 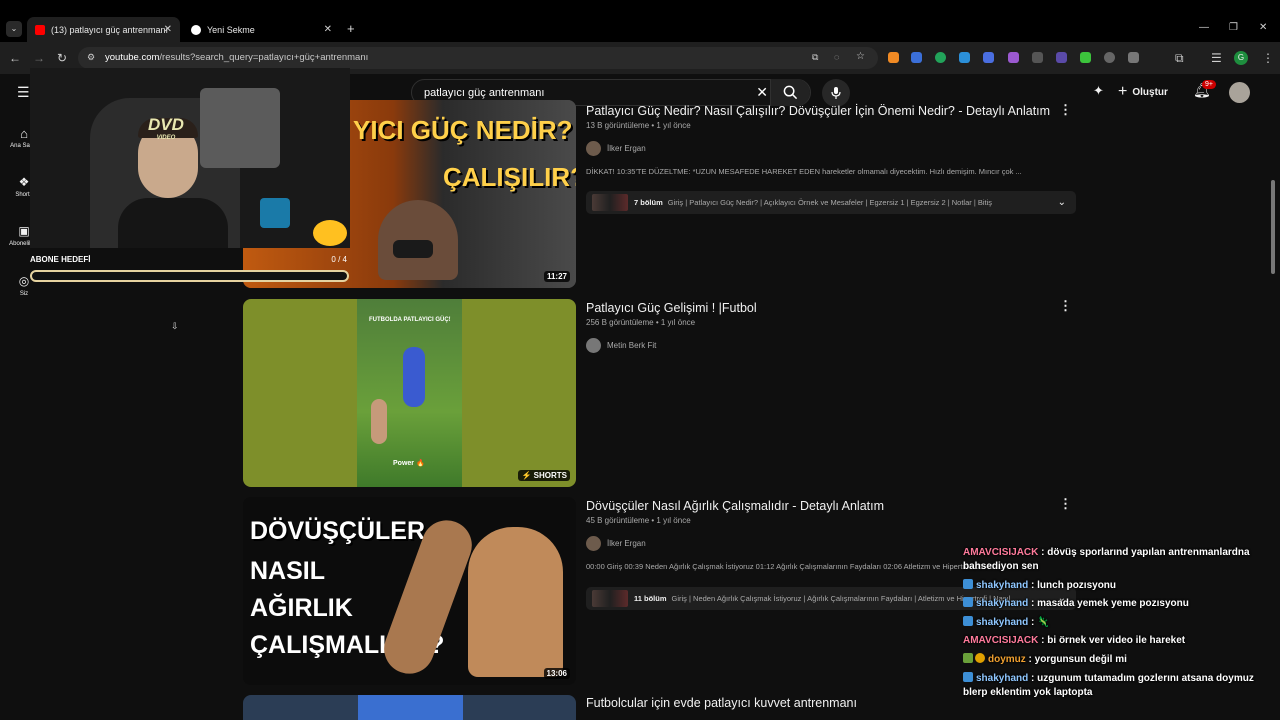 What do you see at coordinates (1113, 604) in the screenshot?
I see `chat-message: shakyhand : masada yemek yeme pozısyonu` at bounding box center [1113, 604].